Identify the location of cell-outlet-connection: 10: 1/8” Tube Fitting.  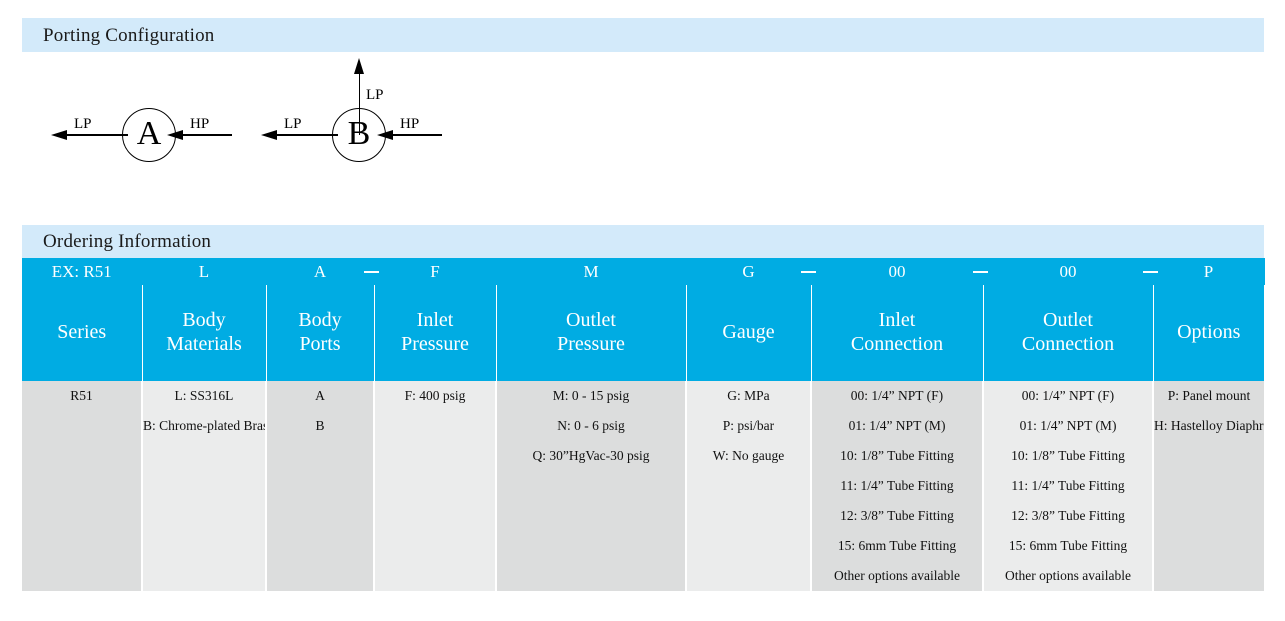
(1068, 456).